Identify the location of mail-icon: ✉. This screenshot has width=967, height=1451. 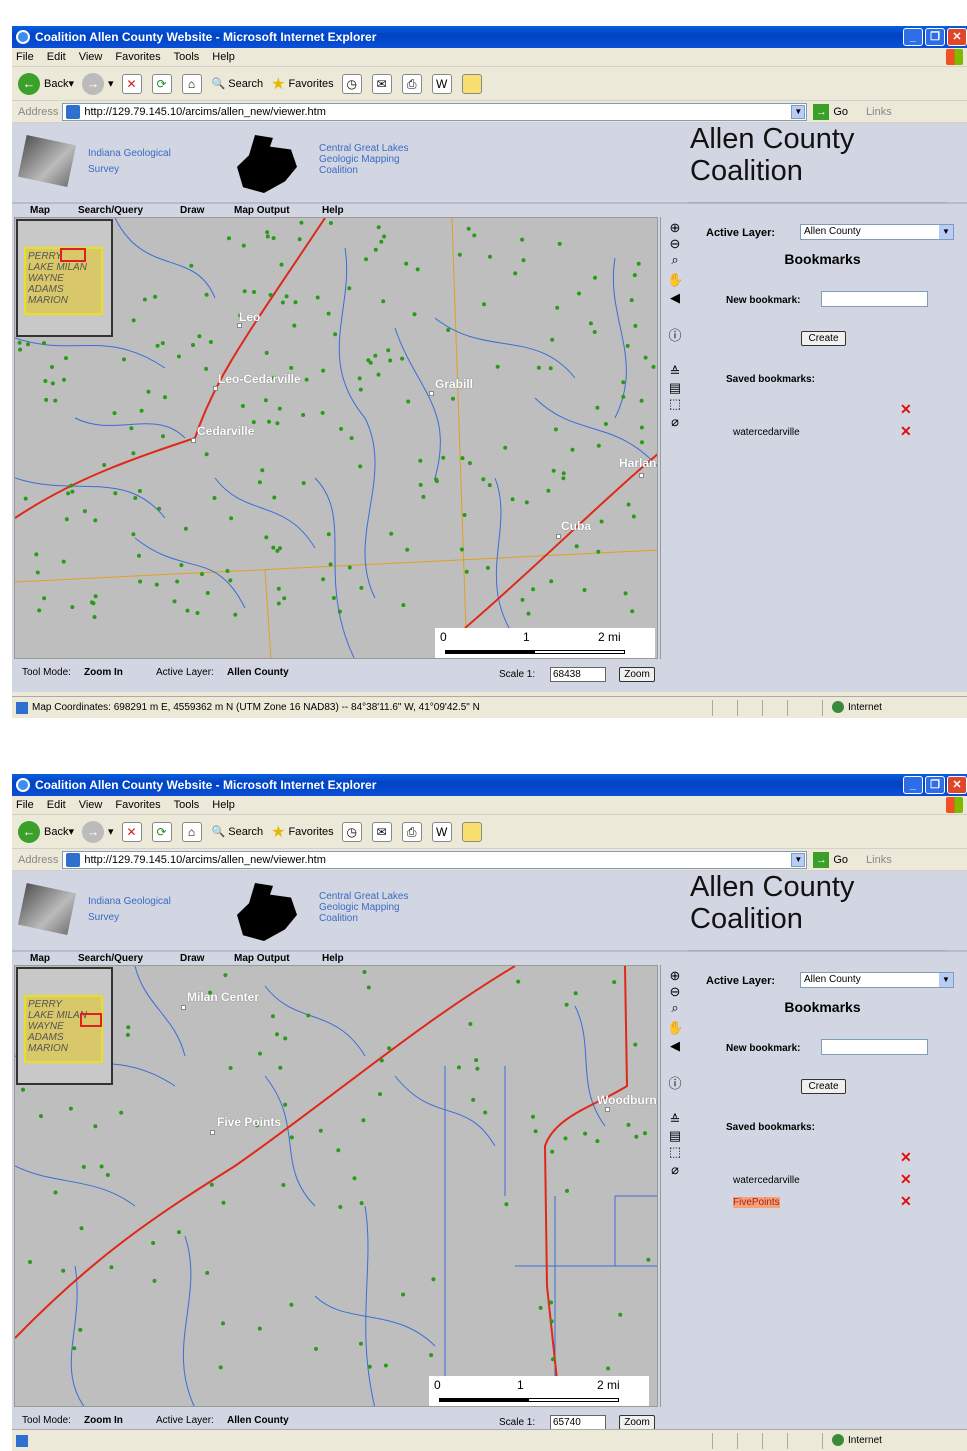
(381, 83).